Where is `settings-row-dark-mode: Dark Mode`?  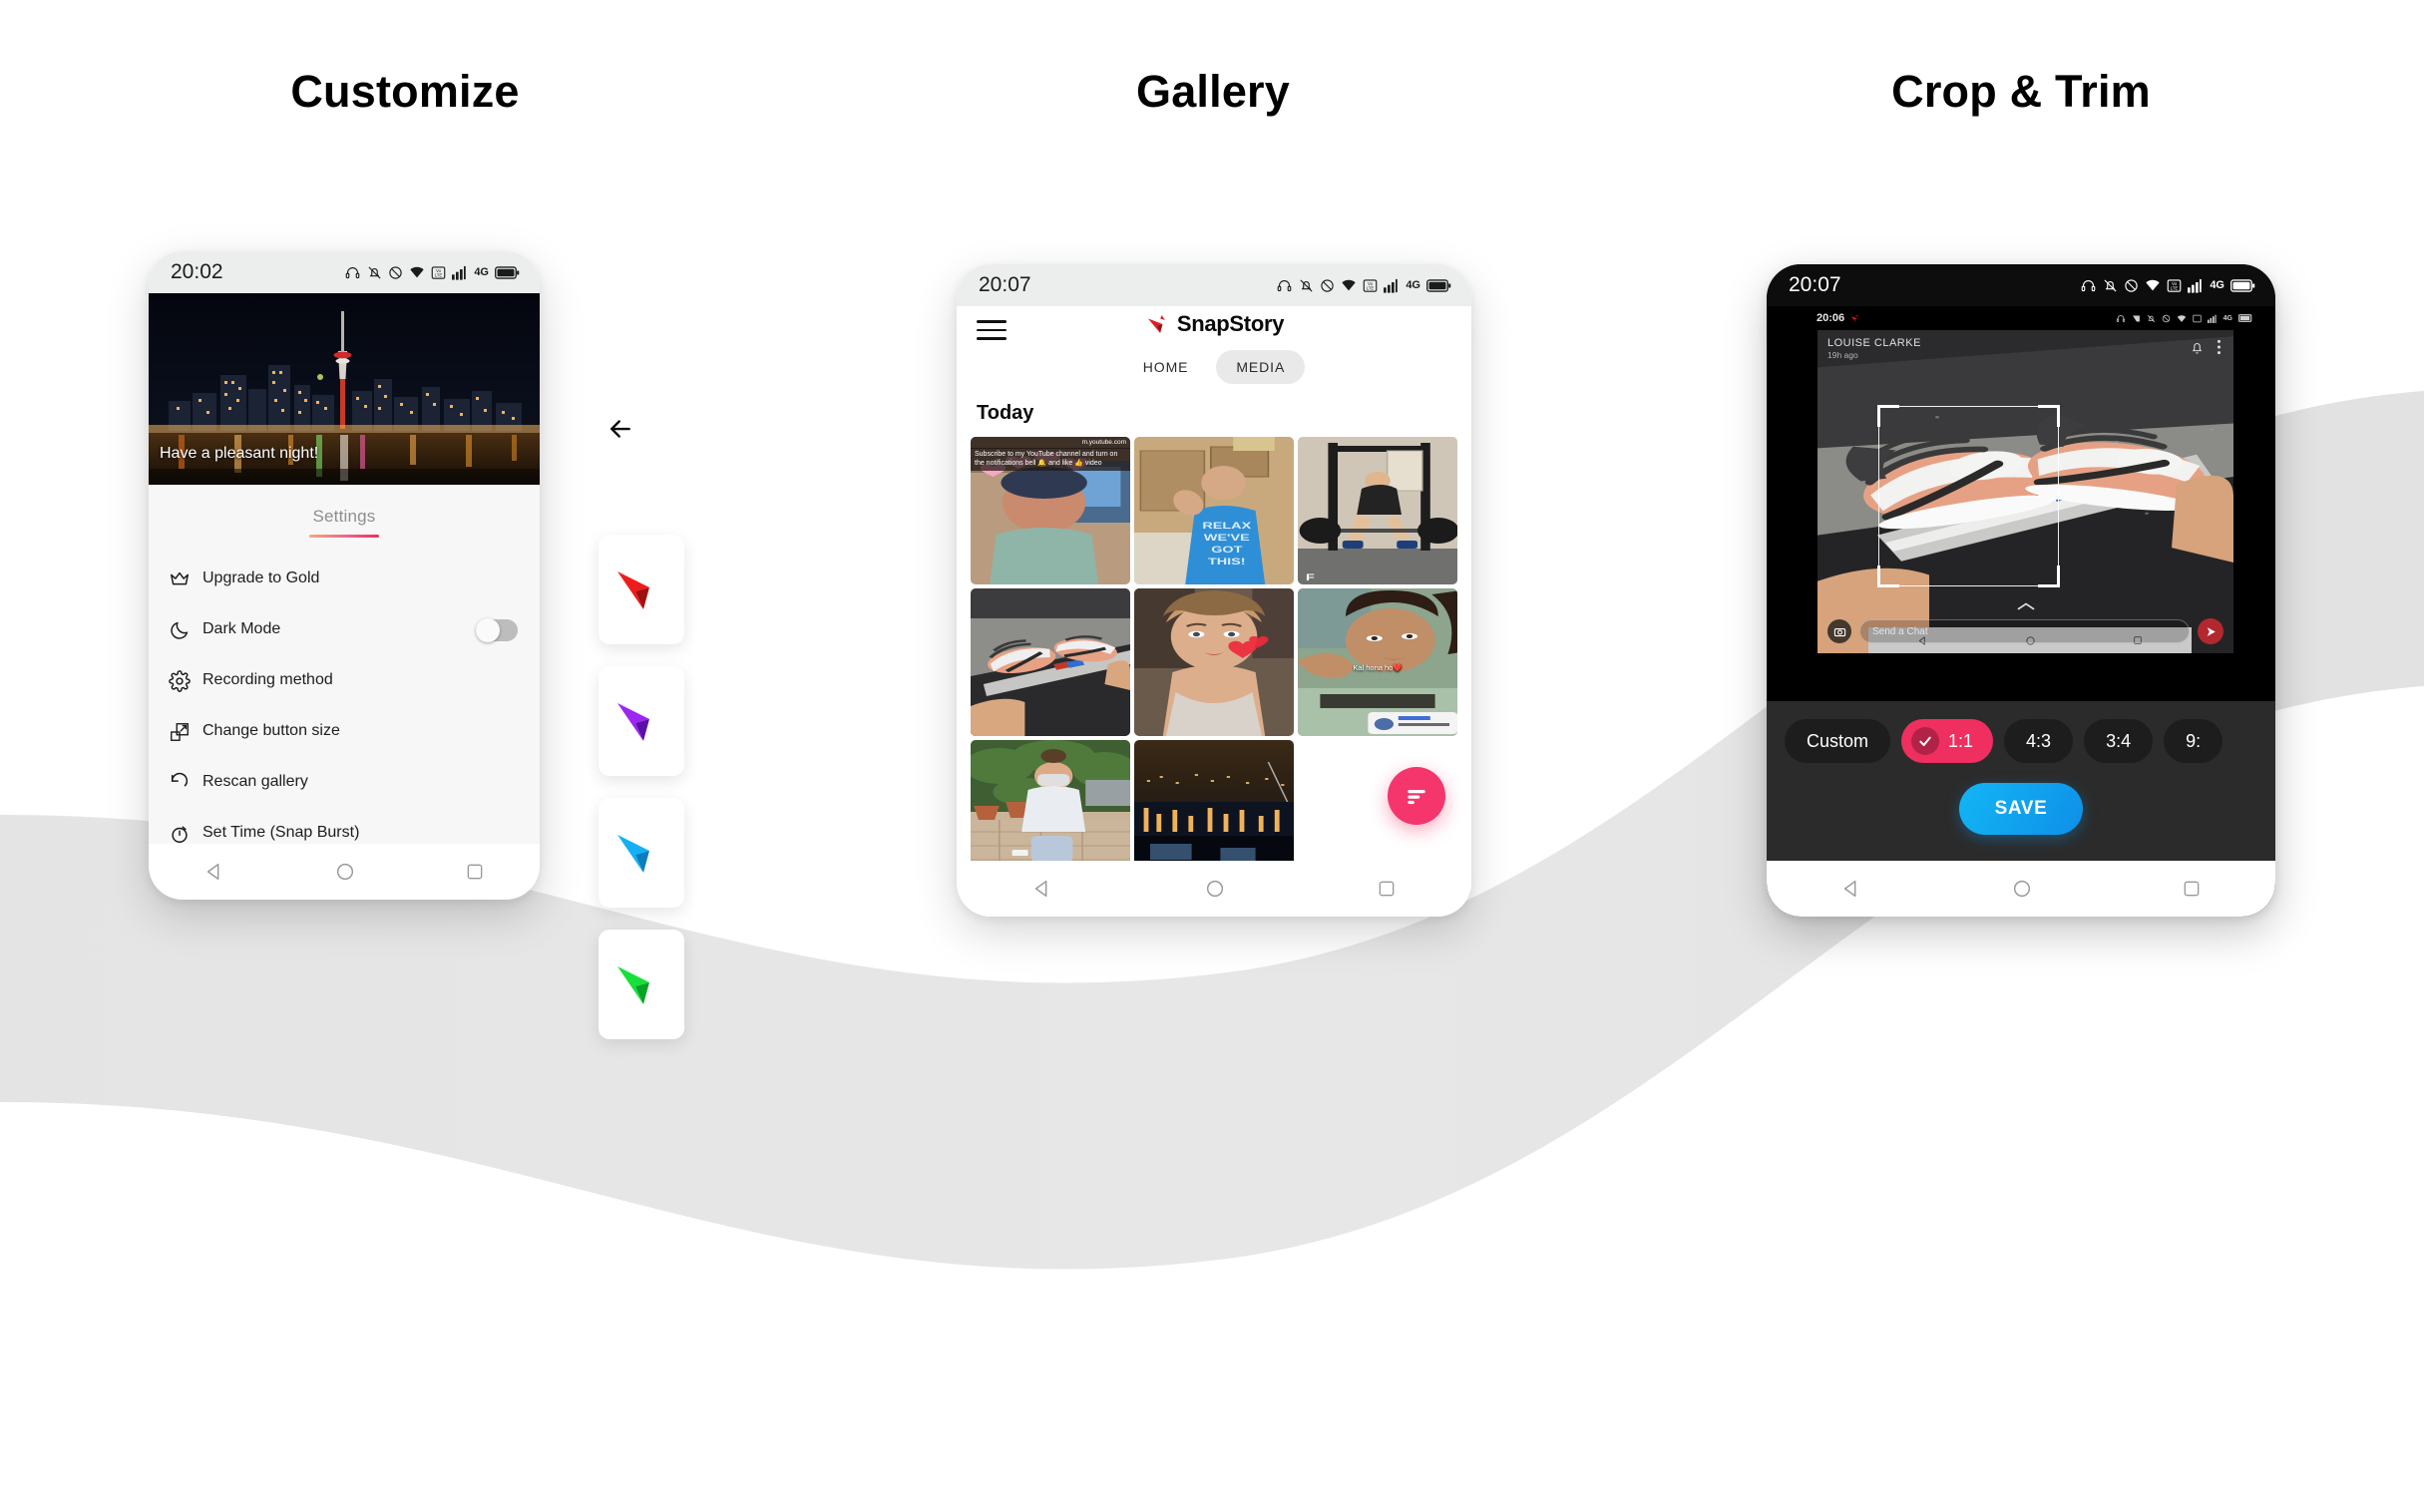
settings-row-dark-mode: Dark Mode is located at coordinates (344, 629).